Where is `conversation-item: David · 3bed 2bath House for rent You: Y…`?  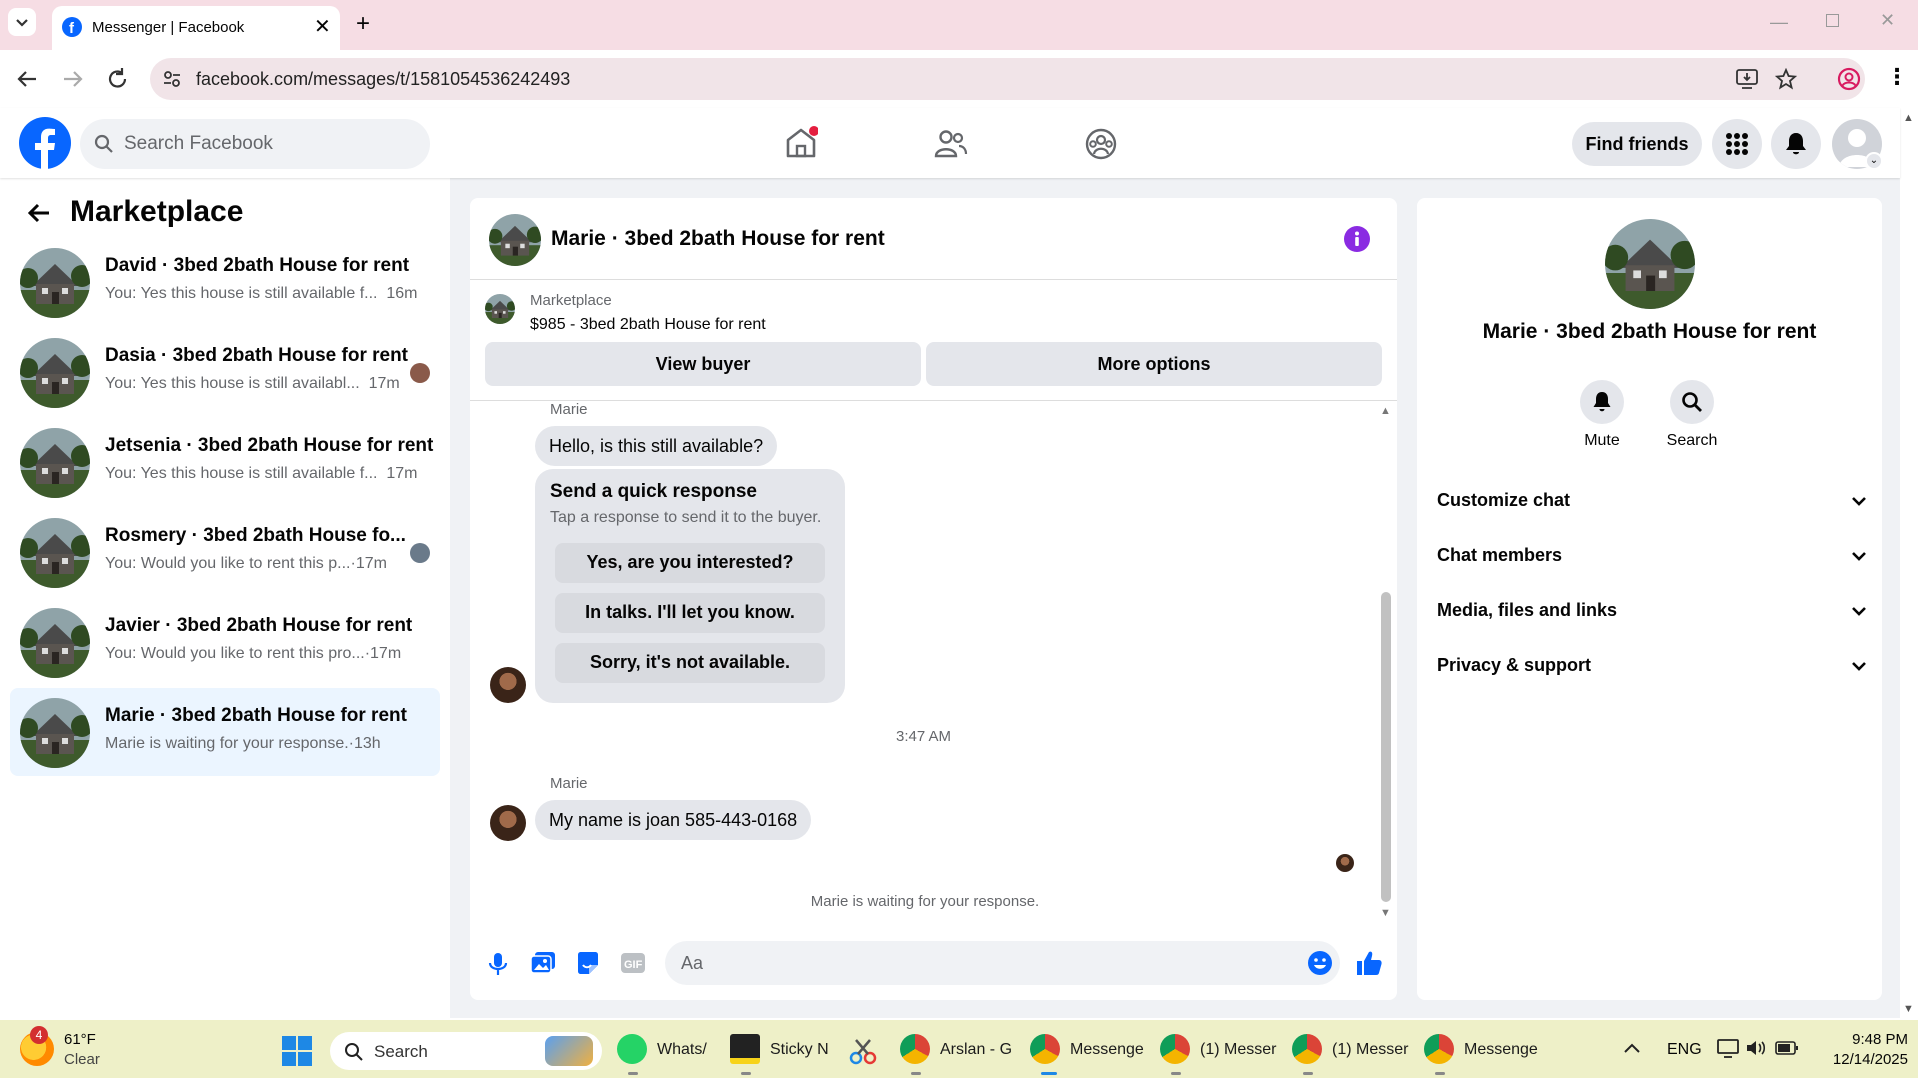
conversation-item: David · 3bed 2bath House for rent You: Y… is located at coordinates (225, 282).